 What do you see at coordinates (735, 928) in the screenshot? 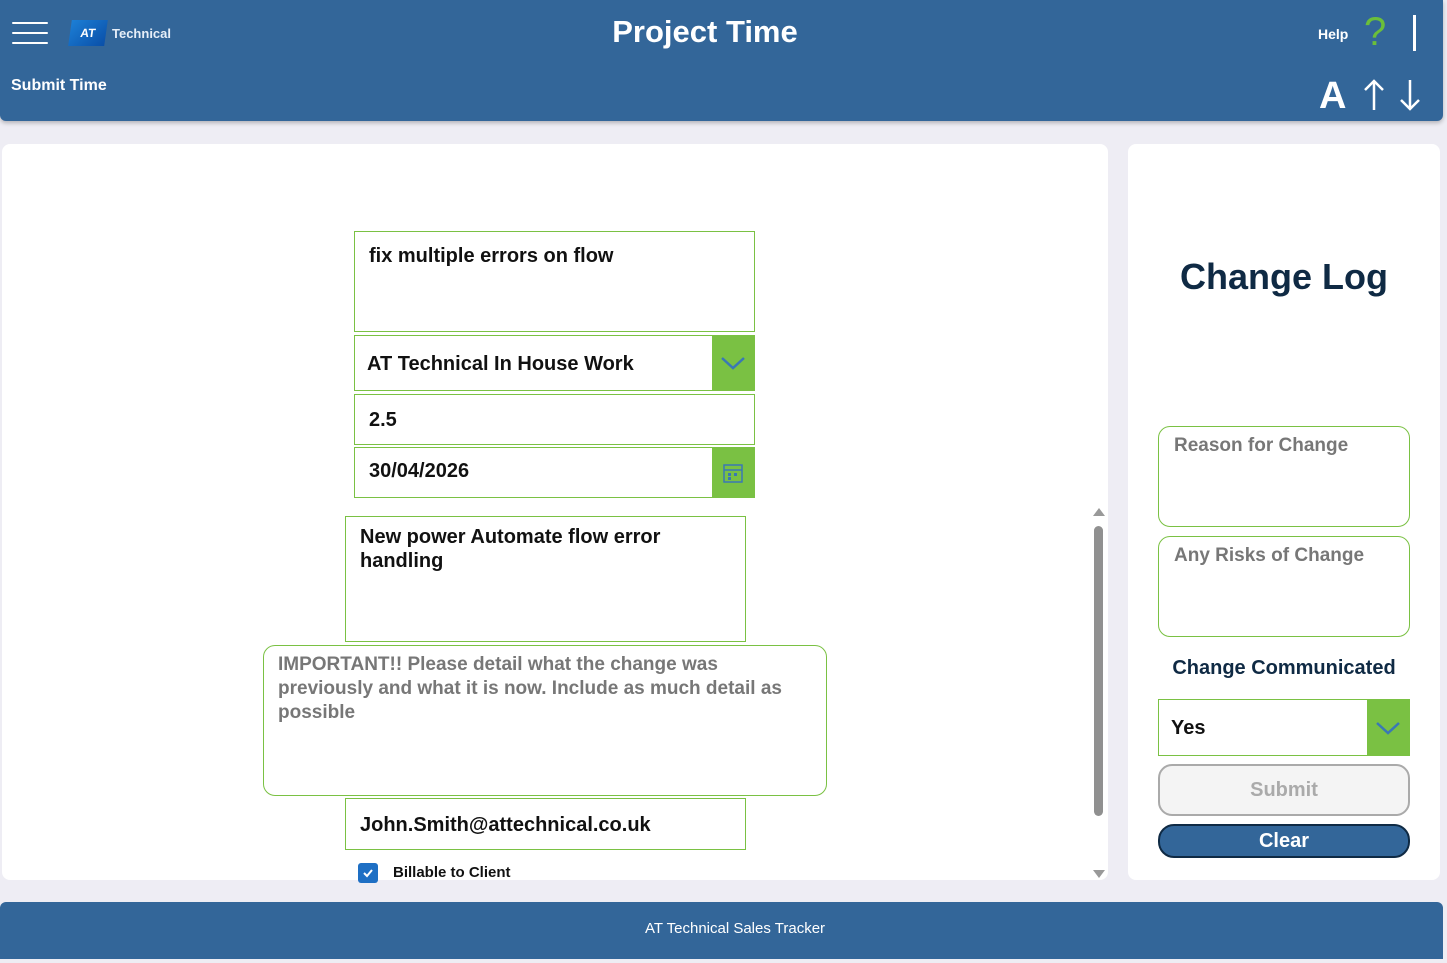
I see `footer-text: AT Technical Sales Tracker` at bounding box center [735, 928].